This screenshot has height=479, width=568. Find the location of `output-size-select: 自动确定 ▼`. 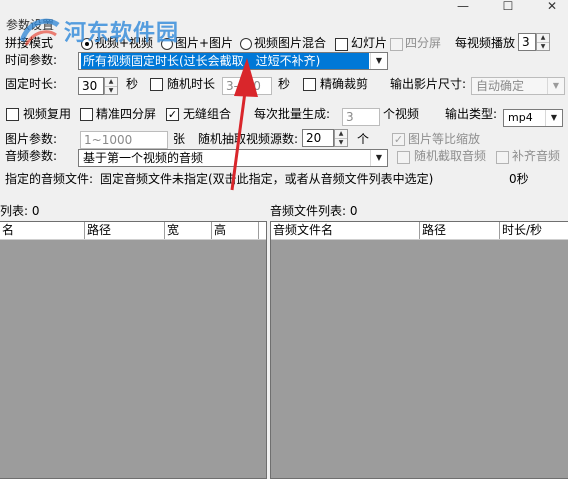

output-size-select: 自动确定 ▼ is located at coordinates (518, 86).